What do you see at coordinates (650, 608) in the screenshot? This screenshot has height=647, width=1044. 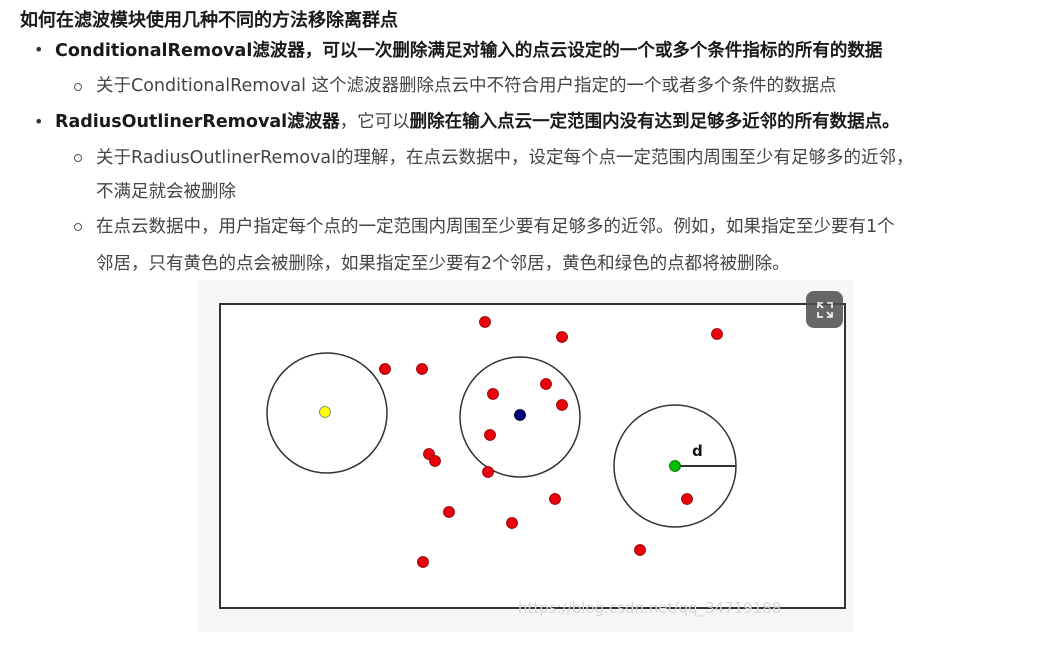 I see `watermark: https://blog.csdn.net/qq_34719188` at bounding box center [650, 608].